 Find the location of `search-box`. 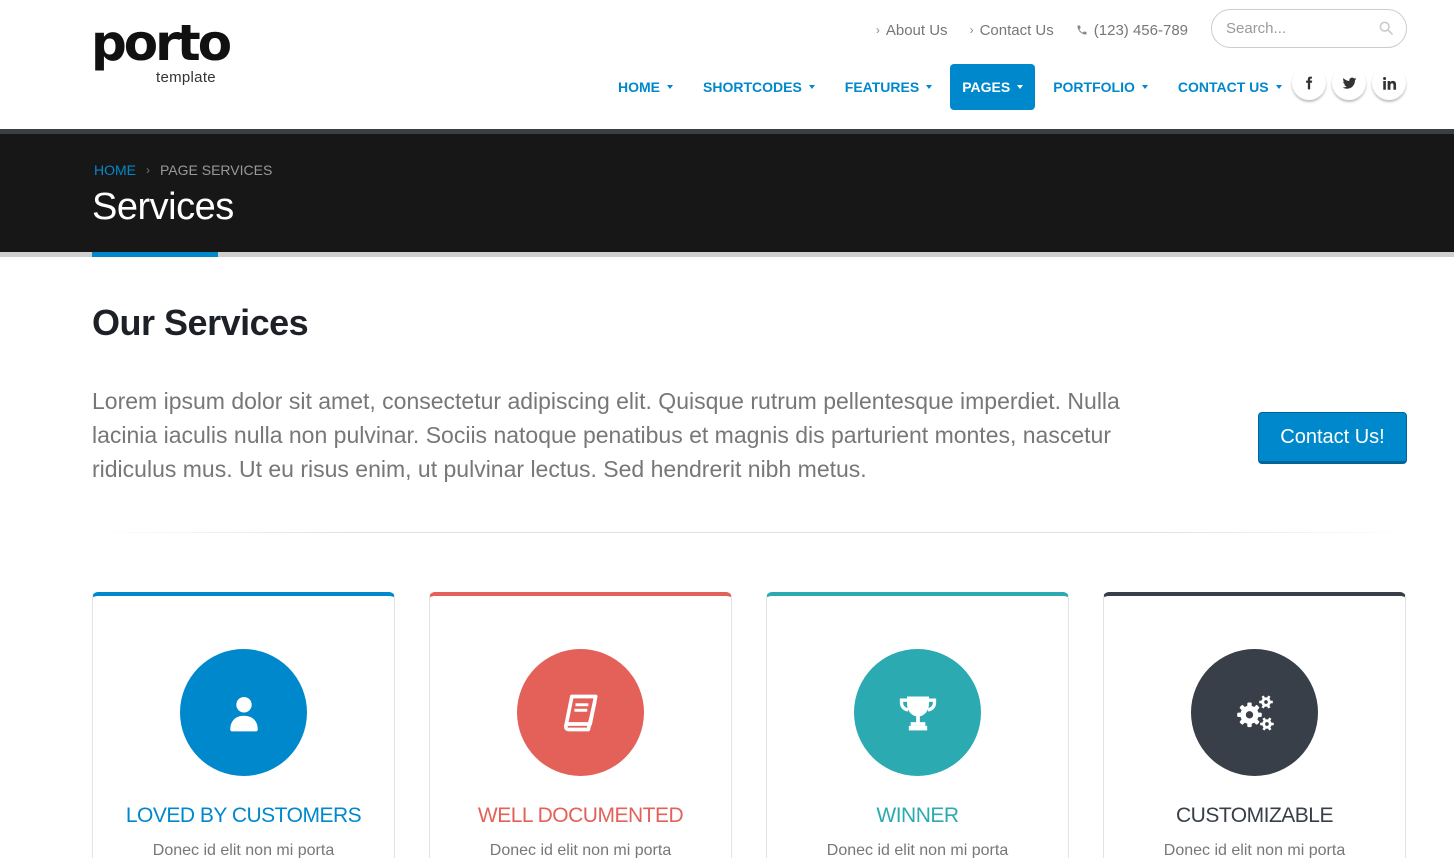

search-box is located at coordinates (1309, 28).